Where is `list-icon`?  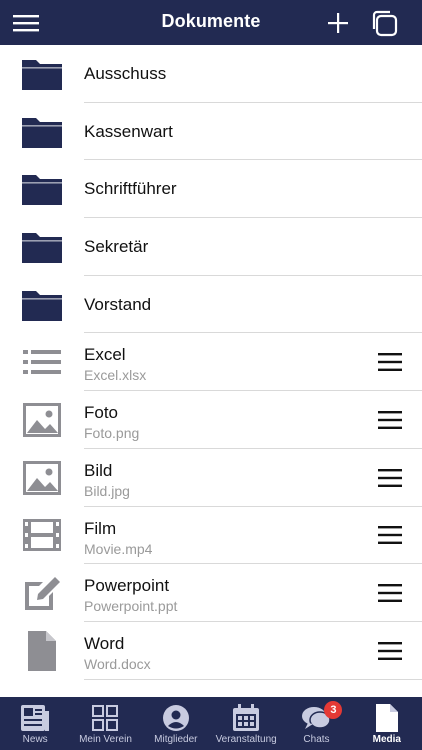
list-icon is located at coordinates (42, 362).